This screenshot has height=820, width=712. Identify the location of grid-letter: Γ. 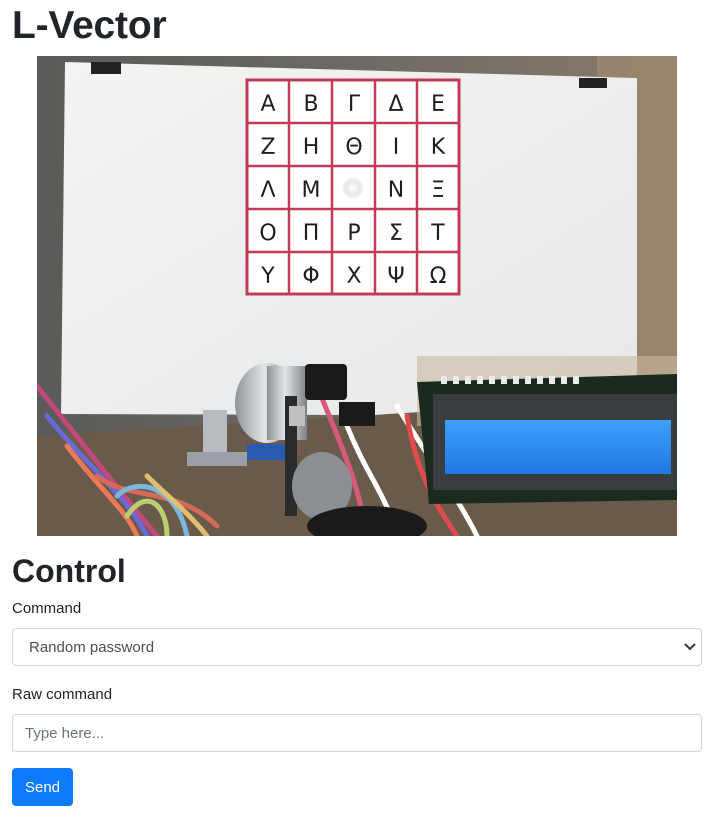
(354, 104).